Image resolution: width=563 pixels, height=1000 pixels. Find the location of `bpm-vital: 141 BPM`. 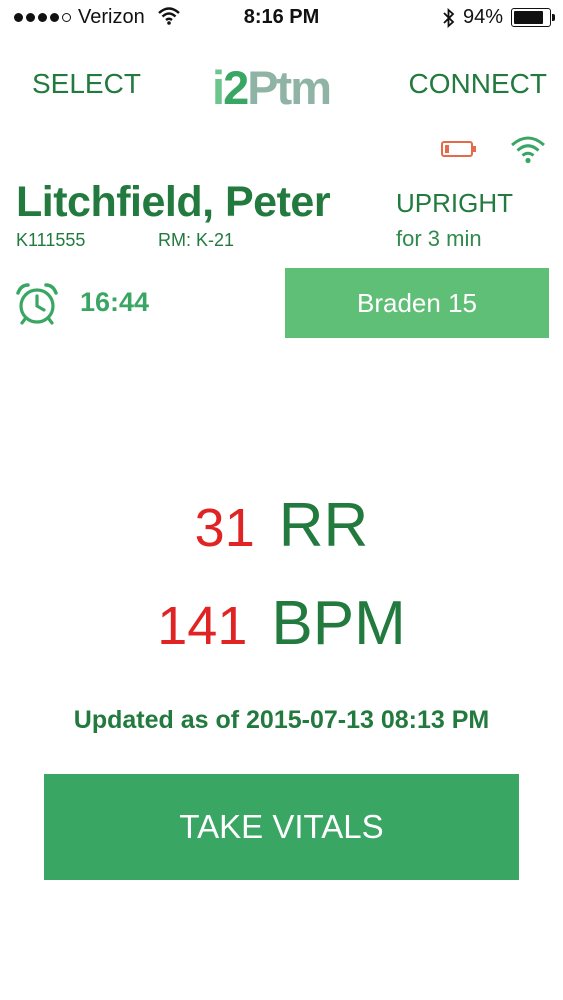

bpm-vital: 141 BPM is located at coordinates (281, 623).